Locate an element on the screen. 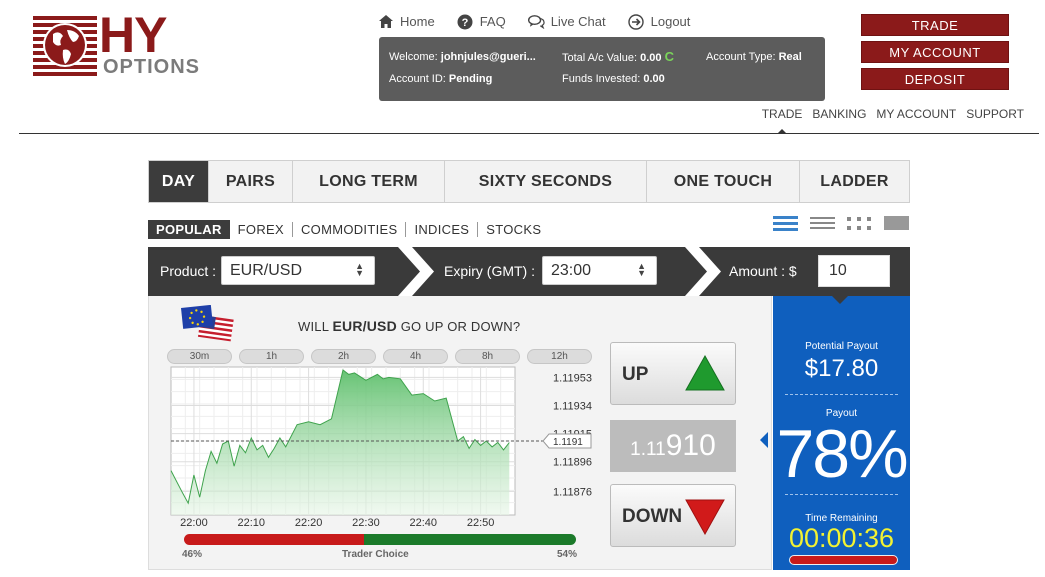 This screenshot has height=577, width=1045. trader-choice-up-fill is located at coordinates (470, 539).